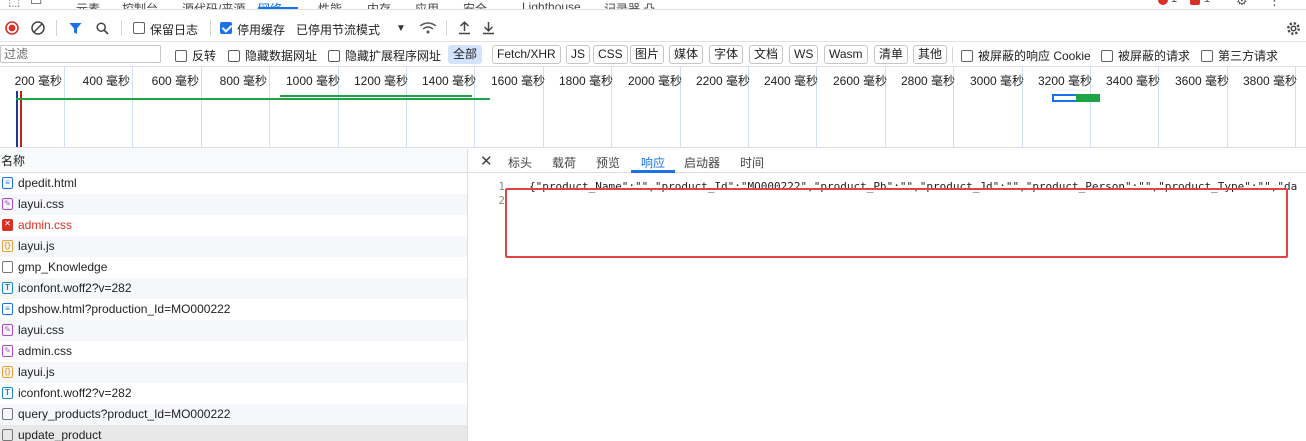 The height and width of the screenshot is (441, 1306). What do you see at coordinates (726, 54) in the screenshot?
I see `type-filter-font: 字体` at bounding box center [726, 54].